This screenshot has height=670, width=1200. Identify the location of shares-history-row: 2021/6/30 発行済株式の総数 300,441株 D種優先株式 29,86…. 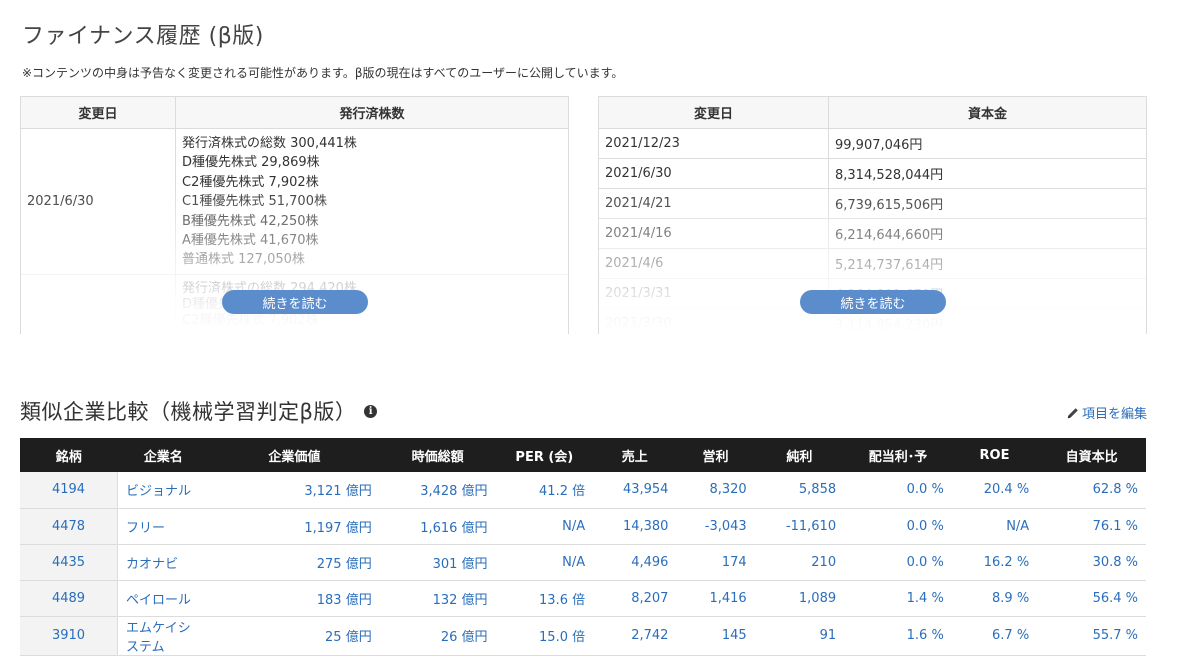
(294, 202).